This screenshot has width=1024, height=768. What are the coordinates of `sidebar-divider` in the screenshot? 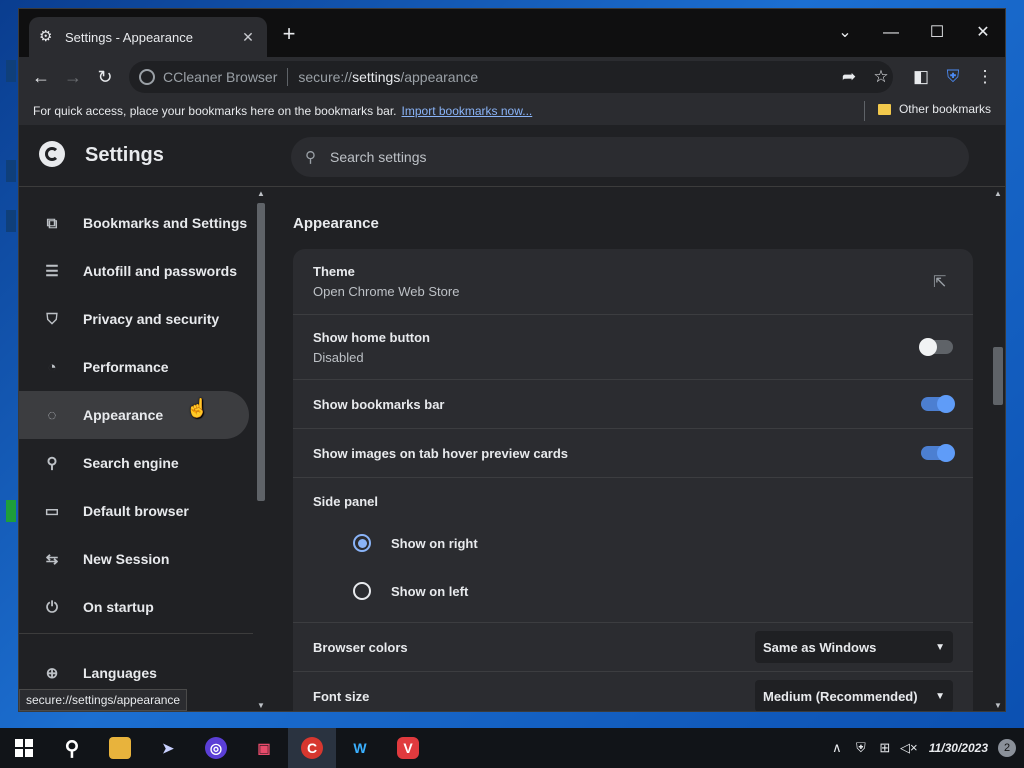 It's located at (136, 633).